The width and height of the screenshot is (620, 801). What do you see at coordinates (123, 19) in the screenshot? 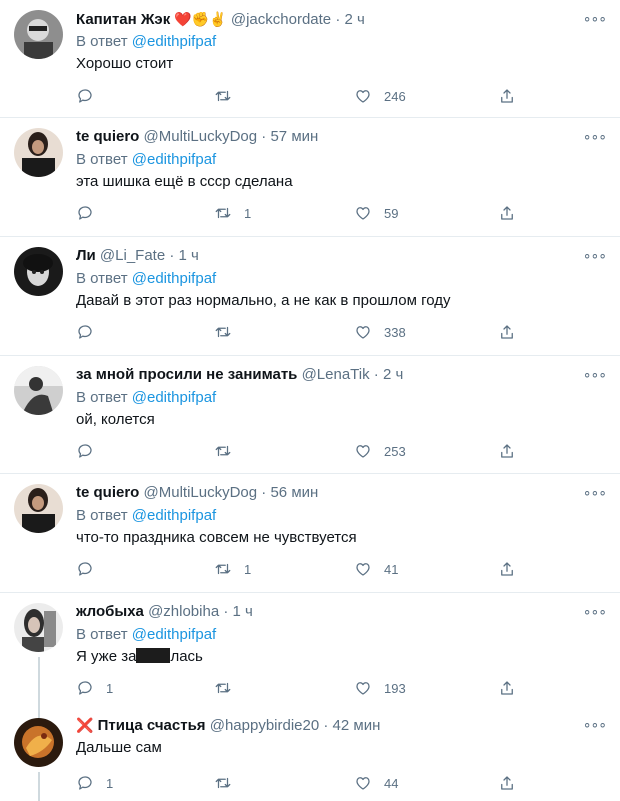
I see `author-name: Капитан Жэк` at bounding box center [123, 19].